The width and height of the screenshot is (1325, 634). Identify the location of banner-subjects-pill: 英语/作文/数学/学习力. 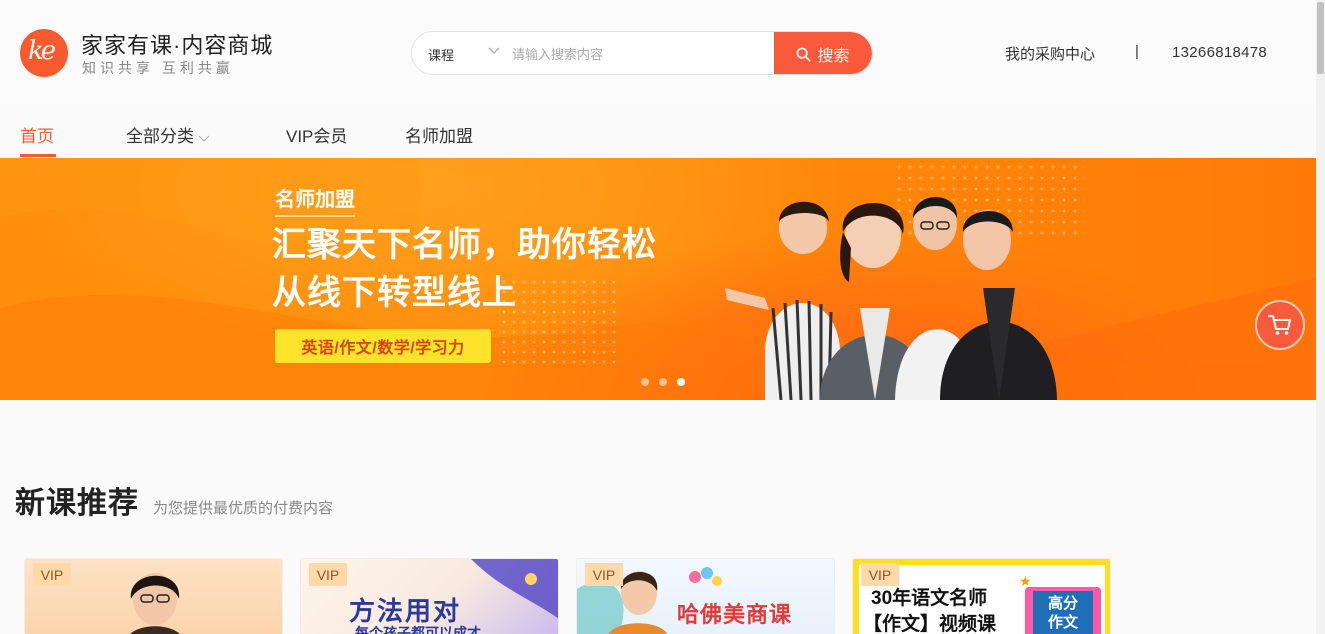
(383, 346).